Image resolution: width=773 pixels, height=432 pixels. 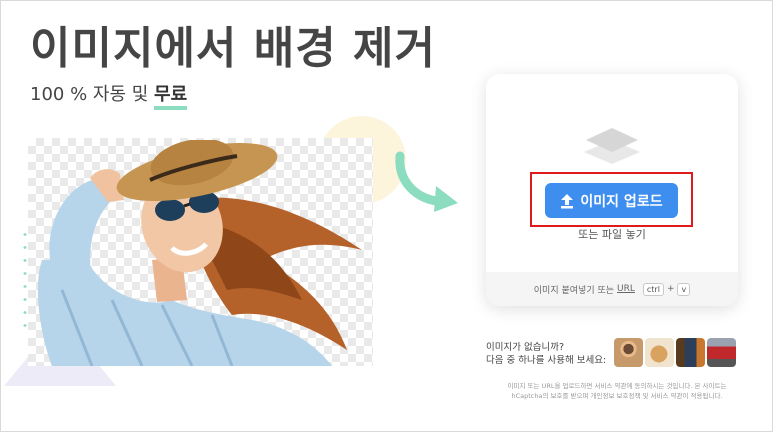 What do you see at coordinates (675, 352) in the screenshot?
I see `sample-thumbnails` at bounding box center [675, 352].